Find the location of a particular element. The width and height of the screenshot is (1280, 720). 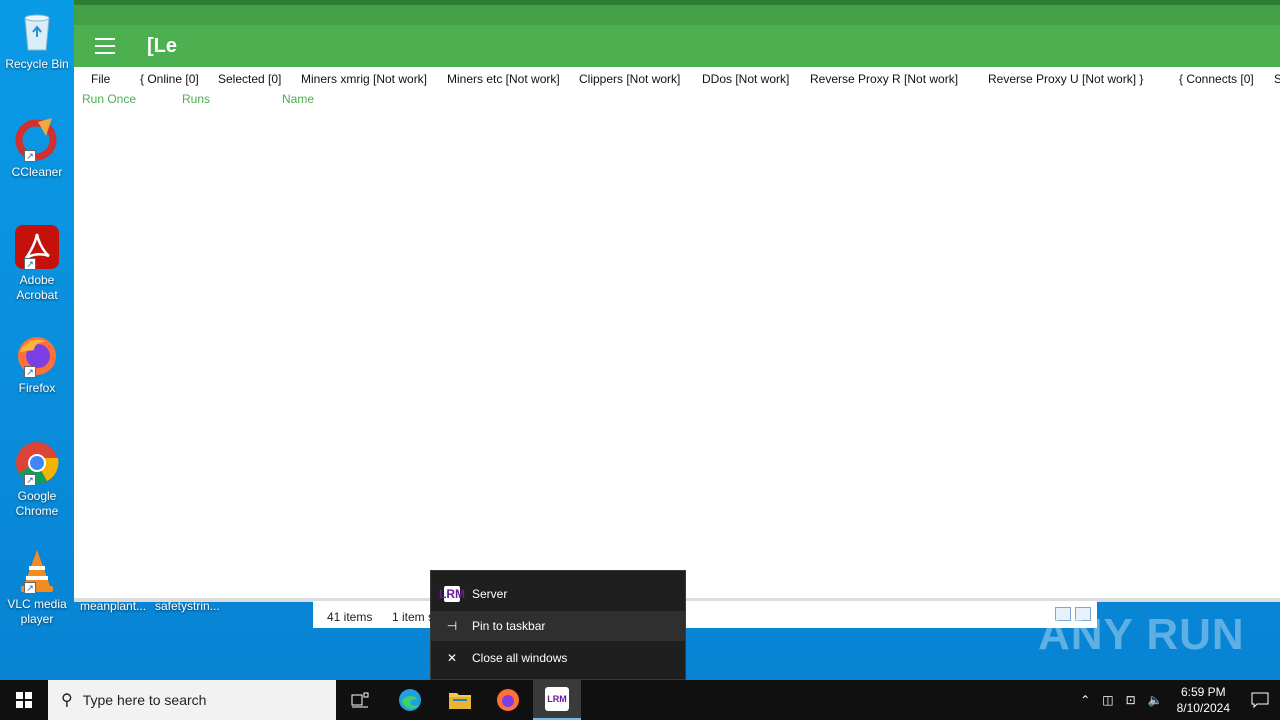

desktop-icon-label: Adobe Acrobat is located at coordinates (37, 287).